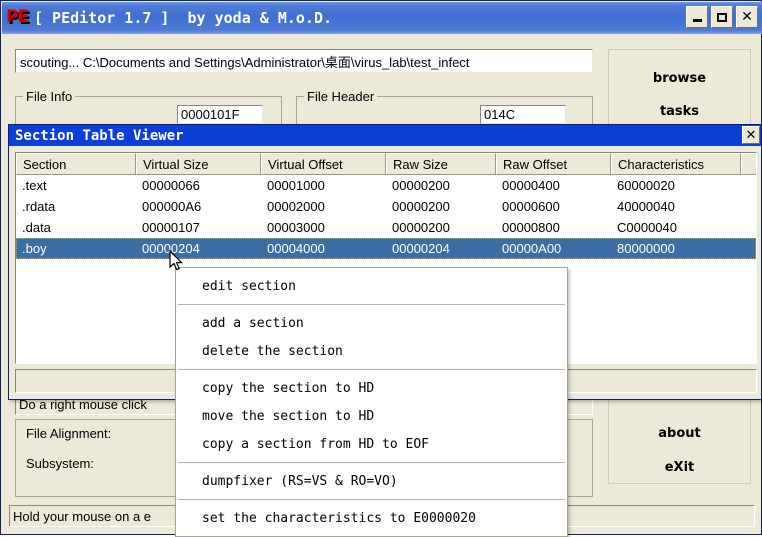 The image size is (762, 537). What do you see at coordinates (172, 206) in the screenshot?
I see `cell-virtual-size: 000000A6` at bounding box center [172, 206].